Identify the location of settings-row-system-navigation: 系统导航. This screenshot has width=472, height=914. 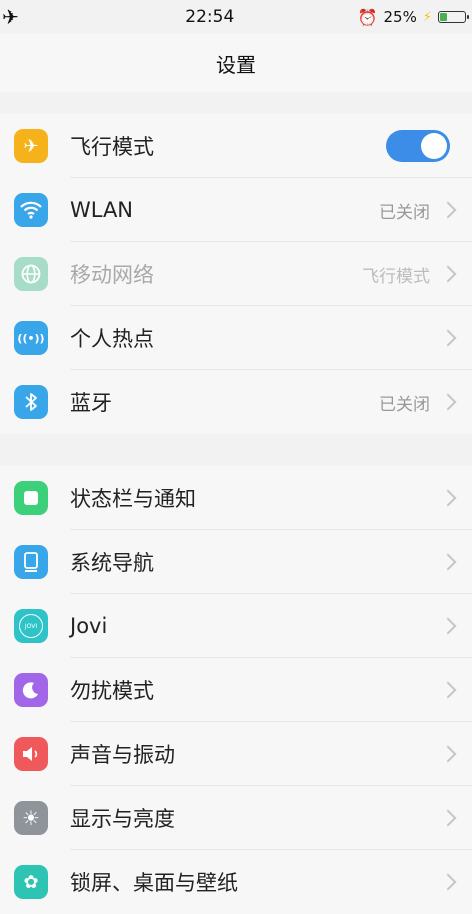
(236, 562).